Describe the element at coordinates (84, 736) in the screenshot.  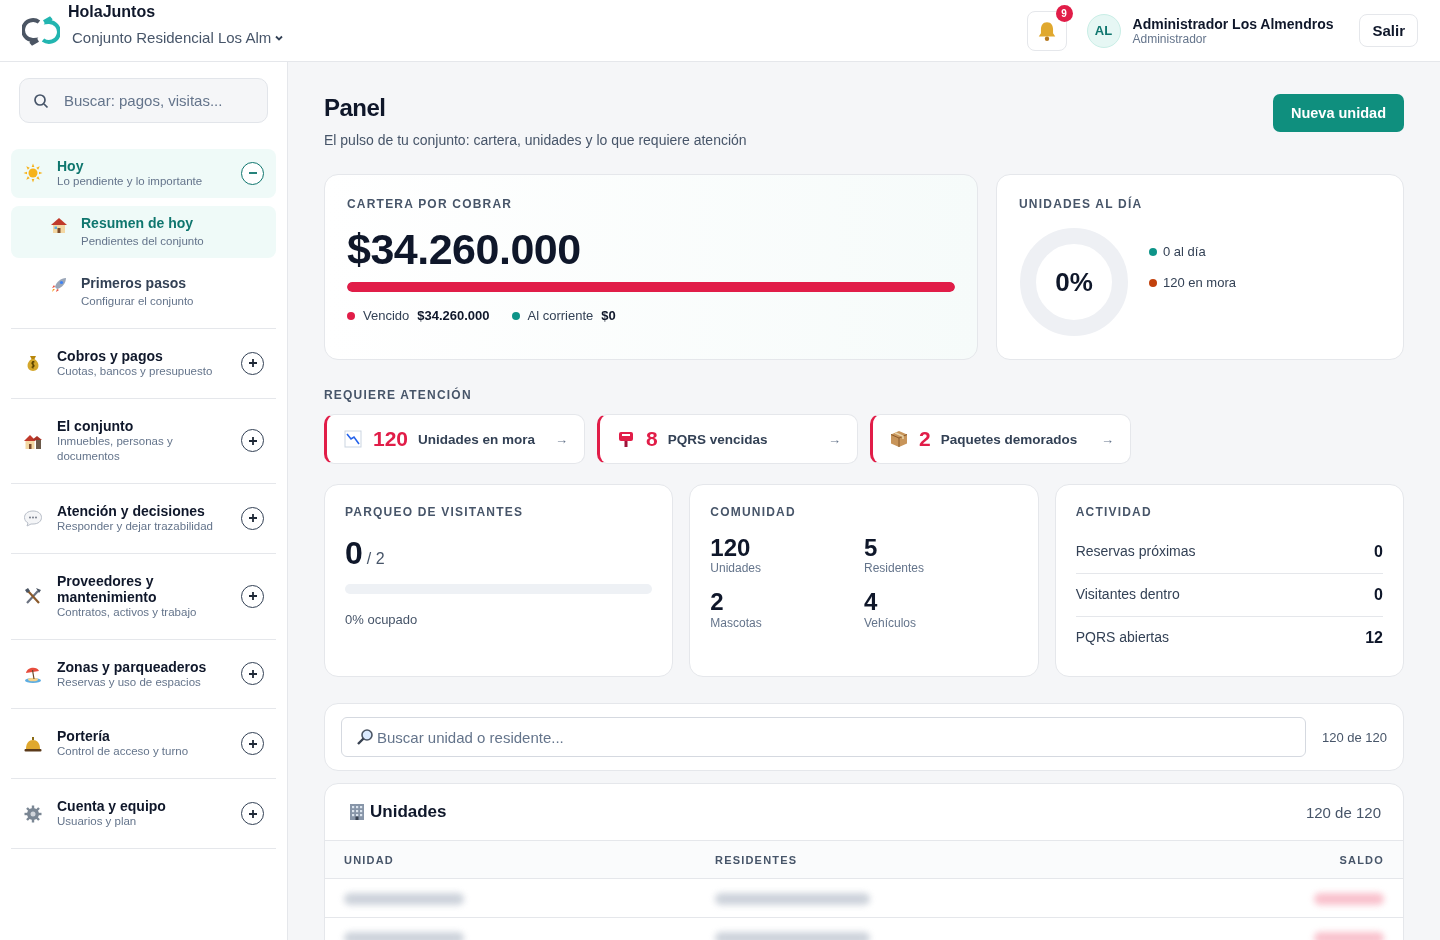
I see `section-title: Portería` at that location.